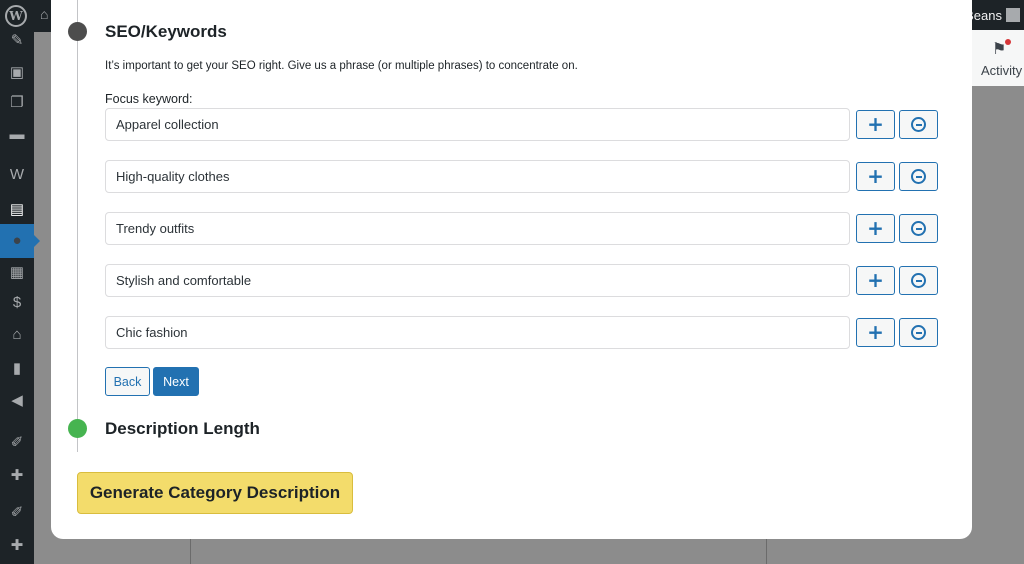 The height and width of the screenshot is (564, 1024). What do you see at coordinates (17, 210) in the screenshot?
I see `products-icon: ▤` at bounding box center [17, 210].